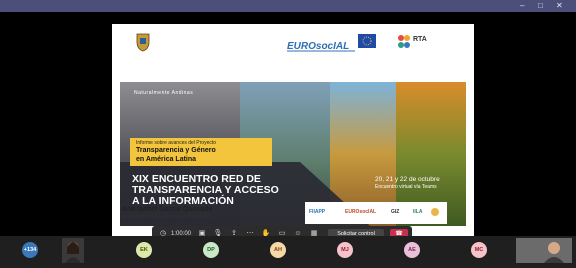 Image resolution: width=576 pixels, height=268 pixels. What do you see at coordinates (345, 250) in the screenshot?
I see `participant-avatar: MJ` at bounding box center [345, 250].